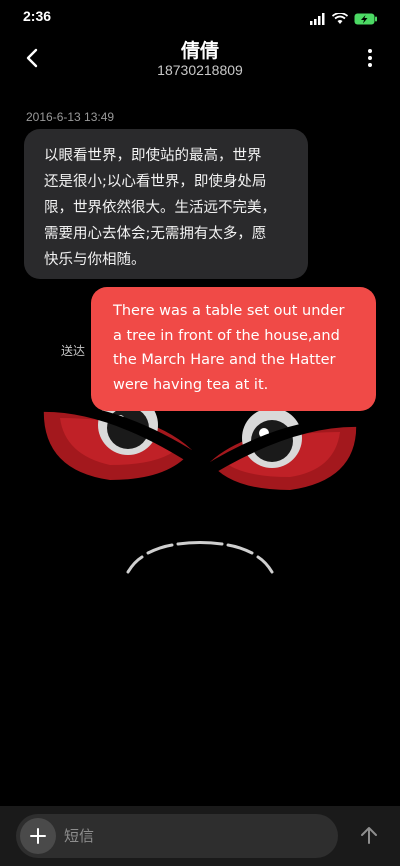 Image resolution: width=400 pixels, height=866 pixels. I want to click on conversation-header: 倩倩 18730218809, so click(200, 59).